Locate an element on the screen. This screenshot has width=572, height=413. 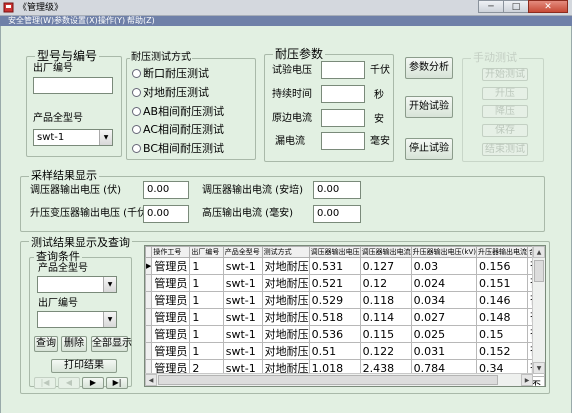
manual-end-button: 结束测试 is located at coordinates (505, 149).